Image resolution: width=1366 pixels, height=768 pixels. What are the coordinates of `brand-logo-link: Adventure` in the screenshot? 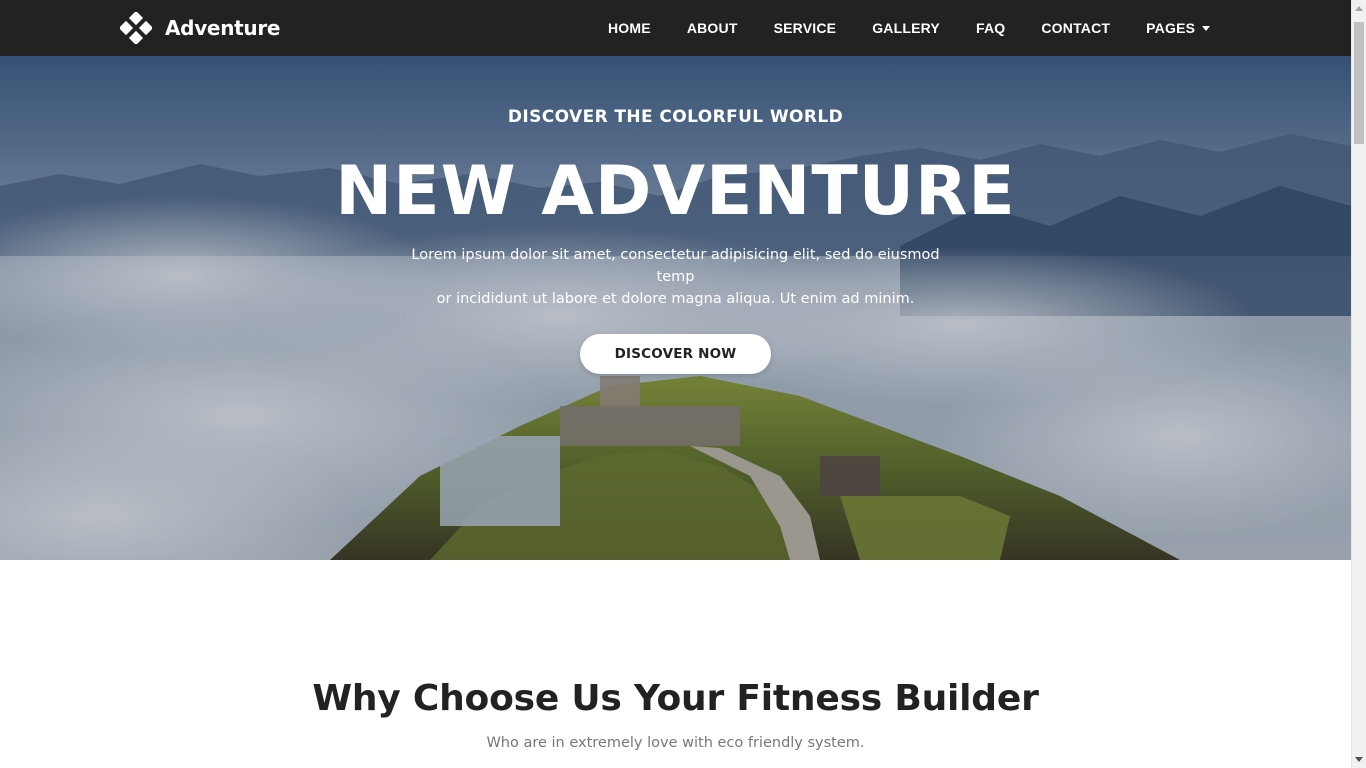 It's located at (199, 28).